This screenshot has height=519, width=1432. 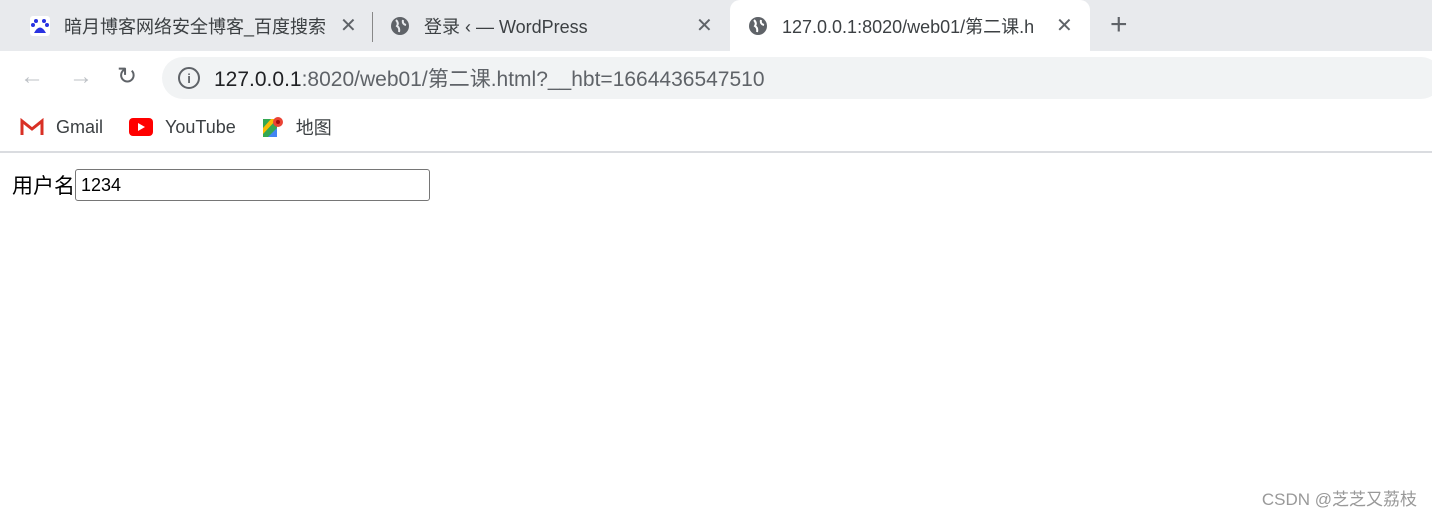 What do you see at coordinates (313, 128) in the screenshot?
I see `bookmark-label: 地图` at bounding box center [313, 128].